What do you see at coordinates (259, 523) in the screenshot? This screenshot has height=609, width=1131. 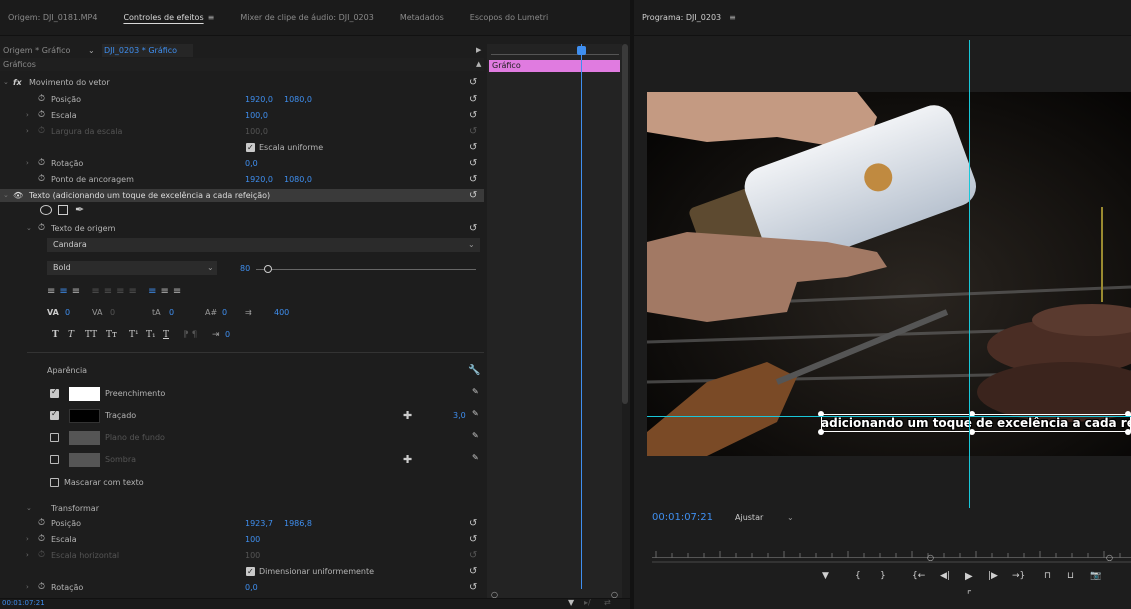 I see `transform-position-x: 1923,7` at bounding box center [259, 523].